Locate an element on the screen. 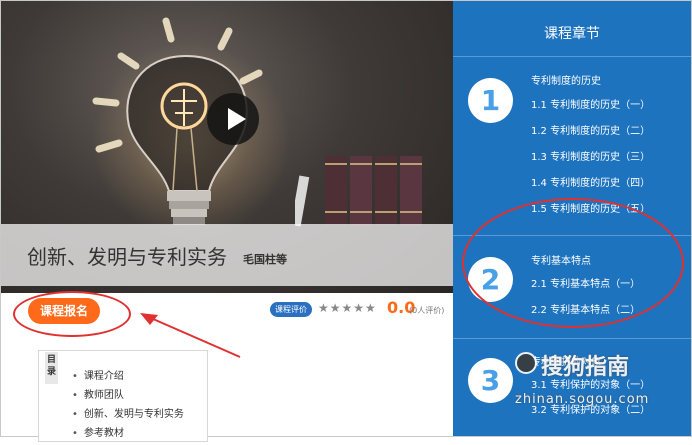 The image size is (692, 445). chapter-title: 专利制度的历史 is located at coordinates (566, 79).